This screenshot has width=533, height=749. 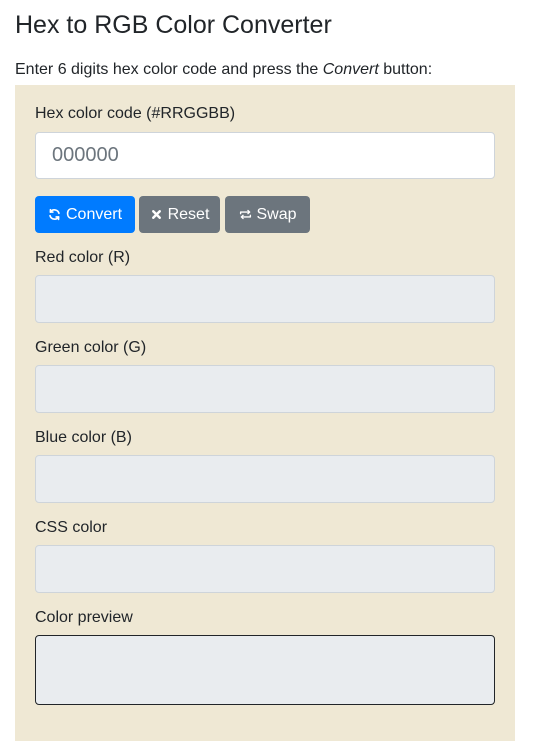 I want to click on swap-button-label: Swap, so click(x=276, y=214).